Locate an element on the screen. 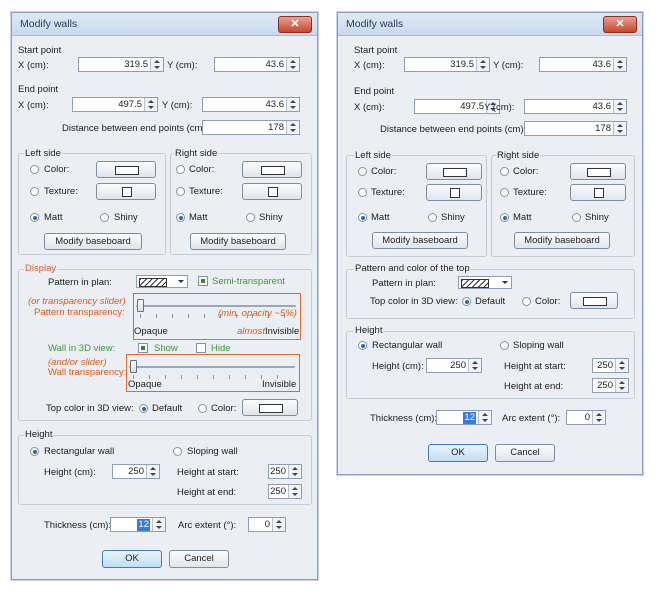 The height and width of the screenshot is (600, 665). height-label: Height is located at coordinates (39, 435).